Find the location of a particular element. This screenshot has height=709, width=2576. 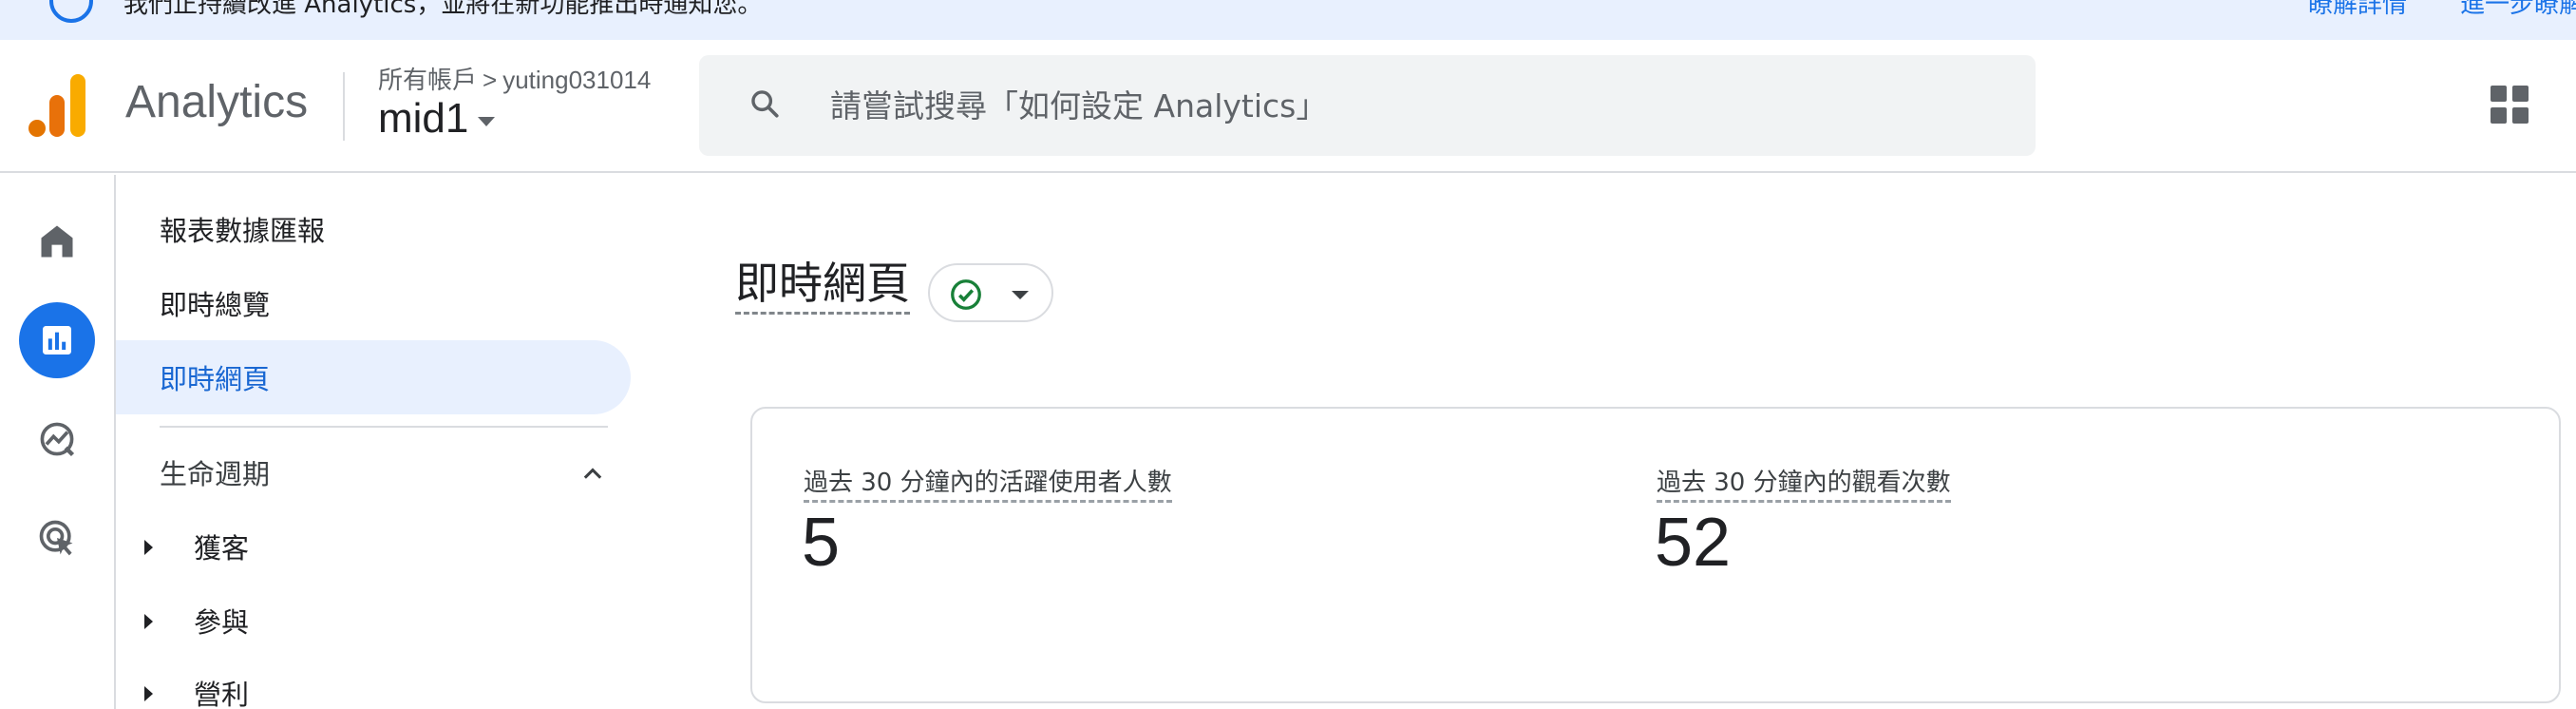

nav-acquisition: 獲客 is located at coordinates (372, 546).